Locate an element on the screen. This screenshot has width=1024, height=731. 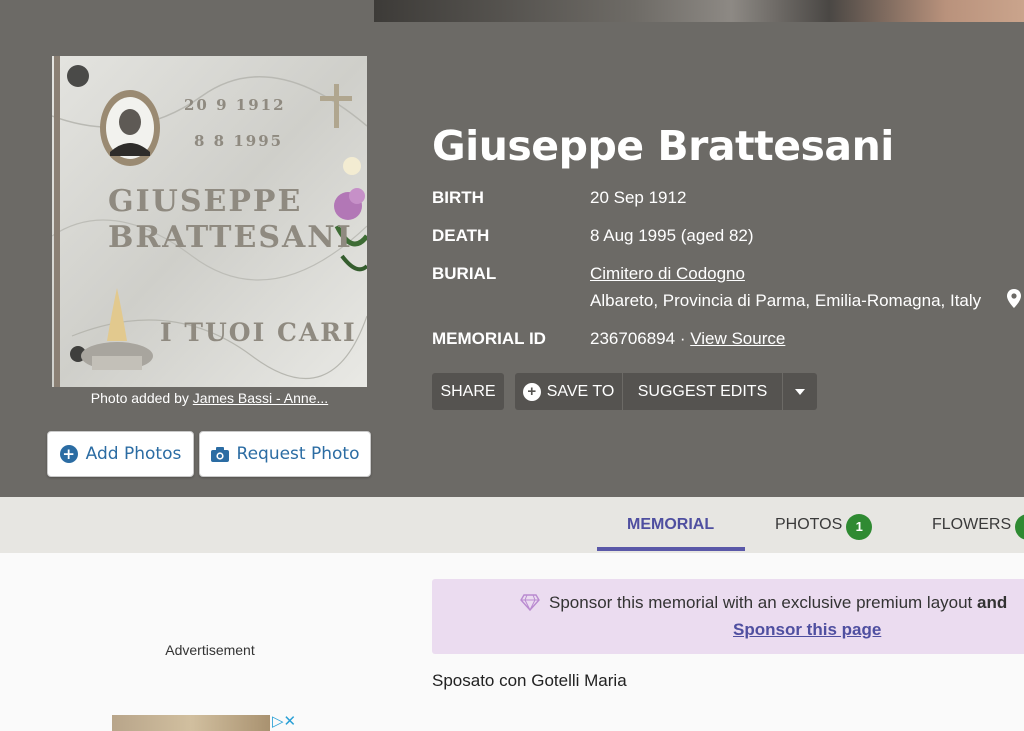
share-button: SHARE is located at coordinates (468, 391).